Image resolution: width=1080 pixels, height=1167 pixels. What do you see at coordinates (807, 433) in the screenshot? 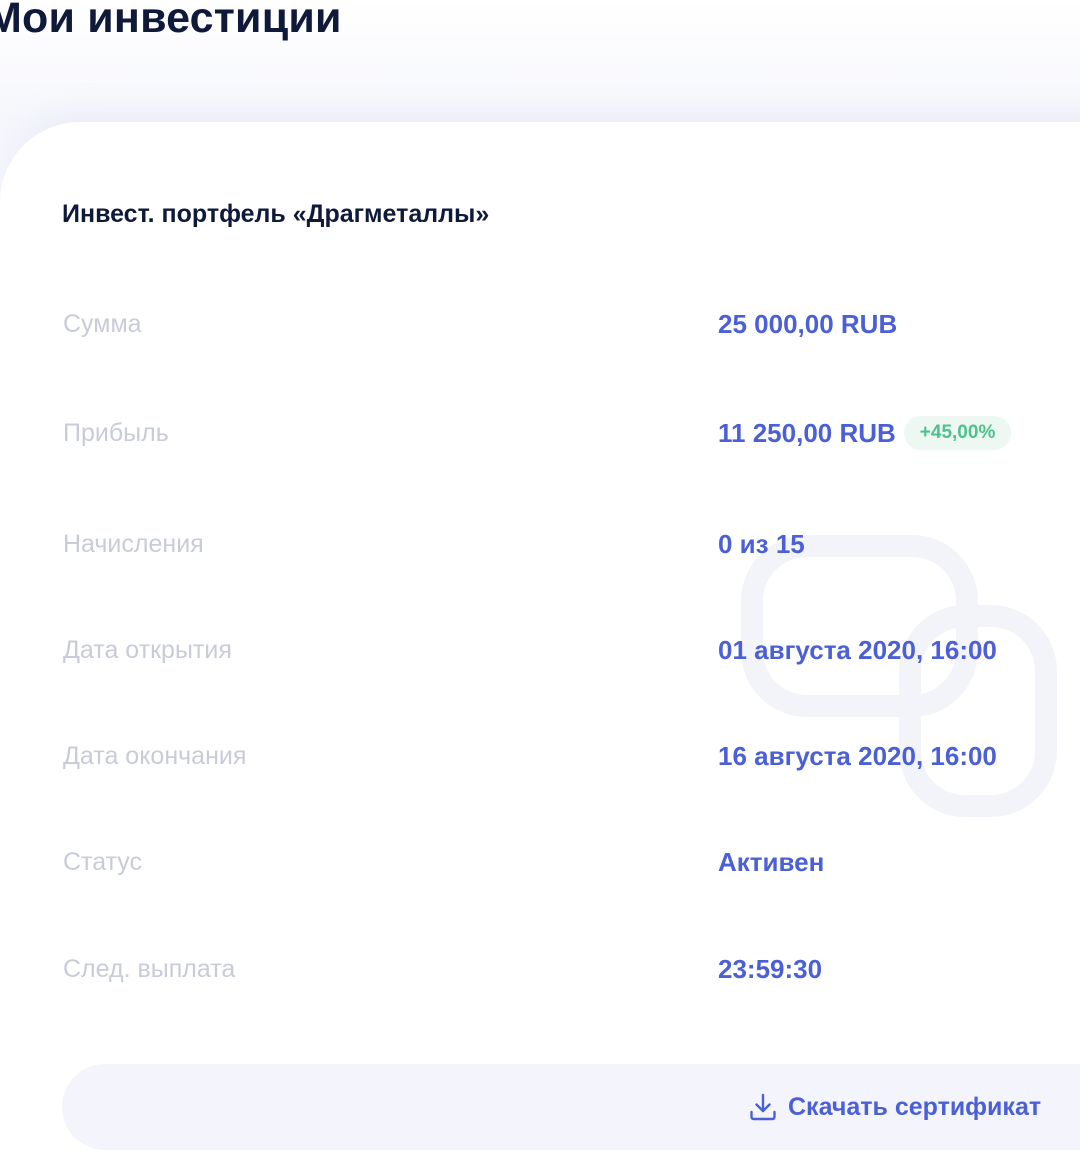
I see `profit-value: 11 250,00 RUB` at bounding box center [807, 433].